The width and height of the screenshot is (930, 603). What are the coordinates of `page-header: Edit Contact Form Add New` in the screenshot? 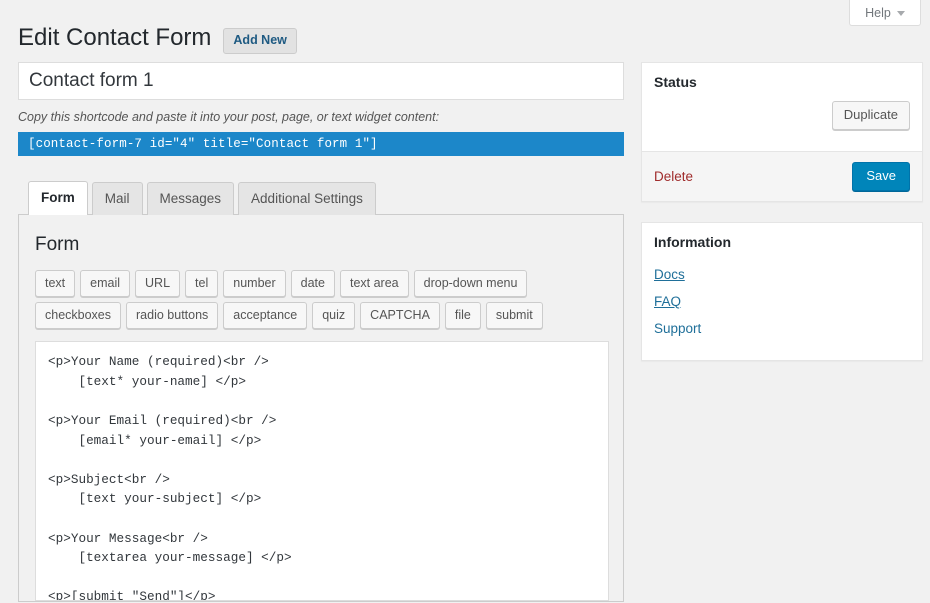 It's located at (157, 37).